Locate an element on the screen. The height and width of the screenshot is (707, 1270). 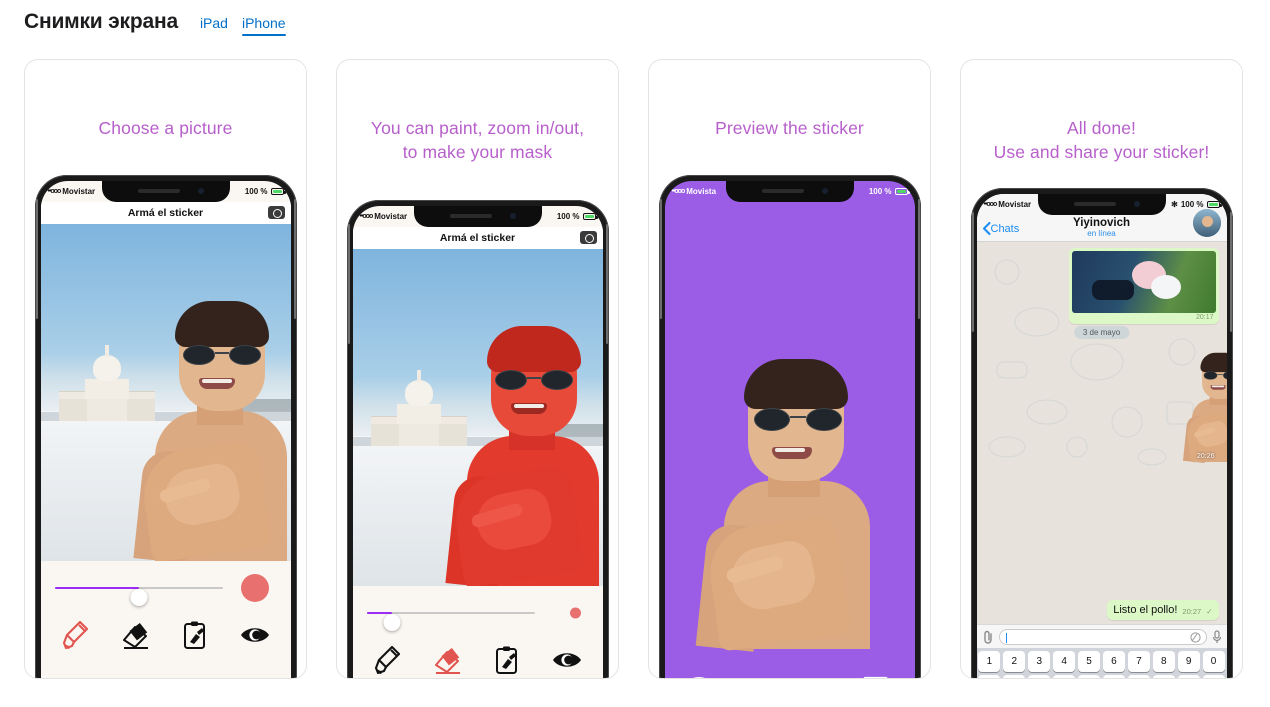
page-title: Снимки экрана is located at coordinates (101, 21).